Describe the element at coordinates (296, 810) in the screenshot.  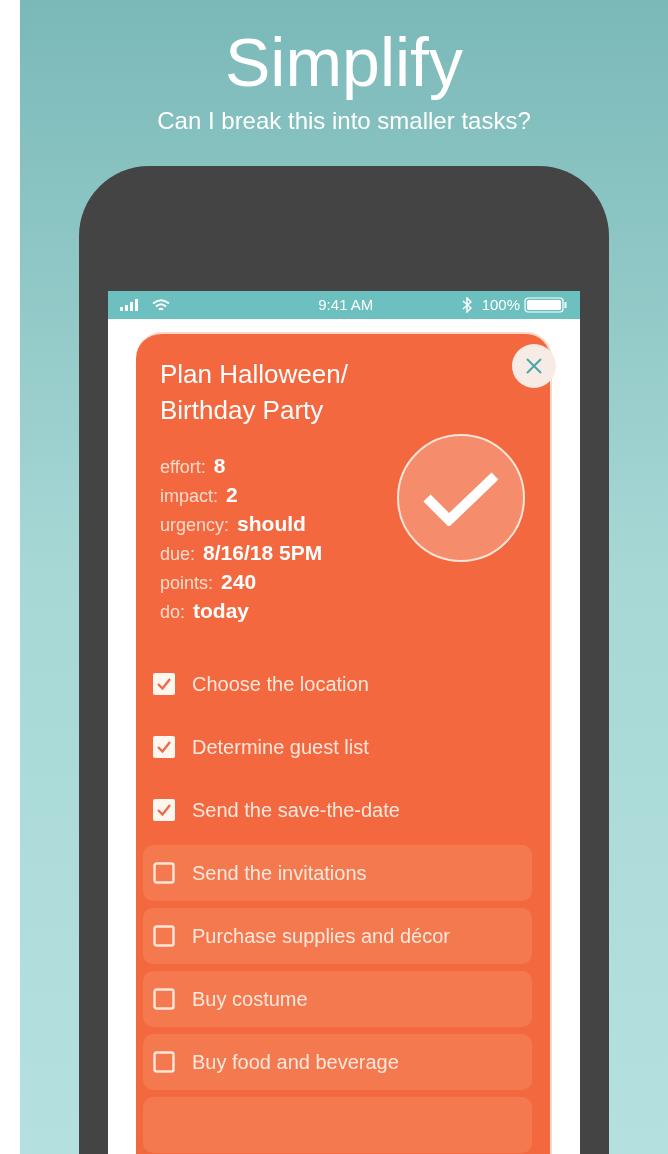
I see `subtask-label: Send the save-the-date` at that location.